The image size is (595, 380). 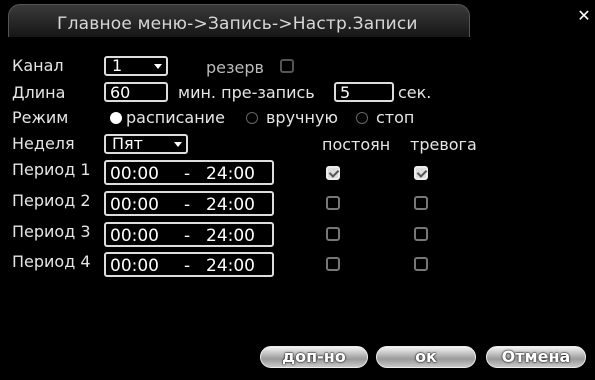 I want to click on period-4-time: 00:00 - 24:00, so click(x=189, y=264).